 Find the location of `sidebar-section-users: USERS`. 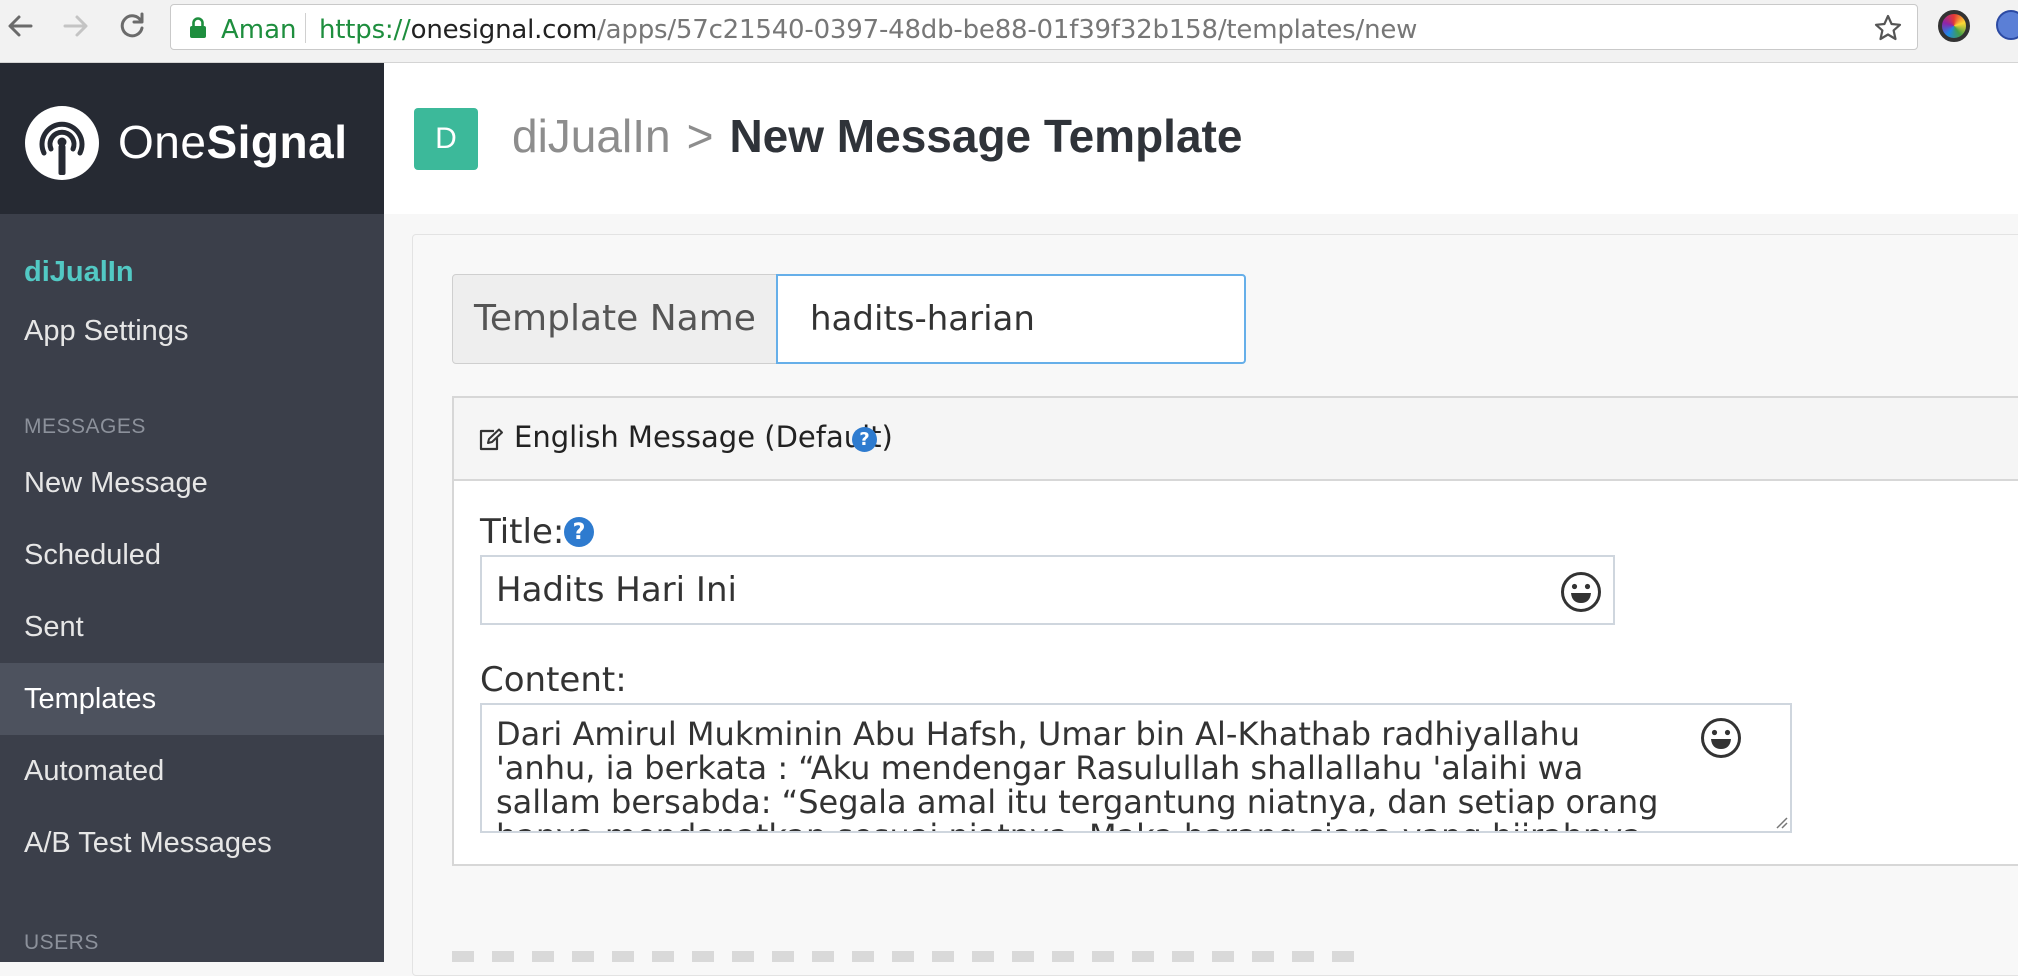

sidebar-section-users: USERS is located at coordinates (61, 942).